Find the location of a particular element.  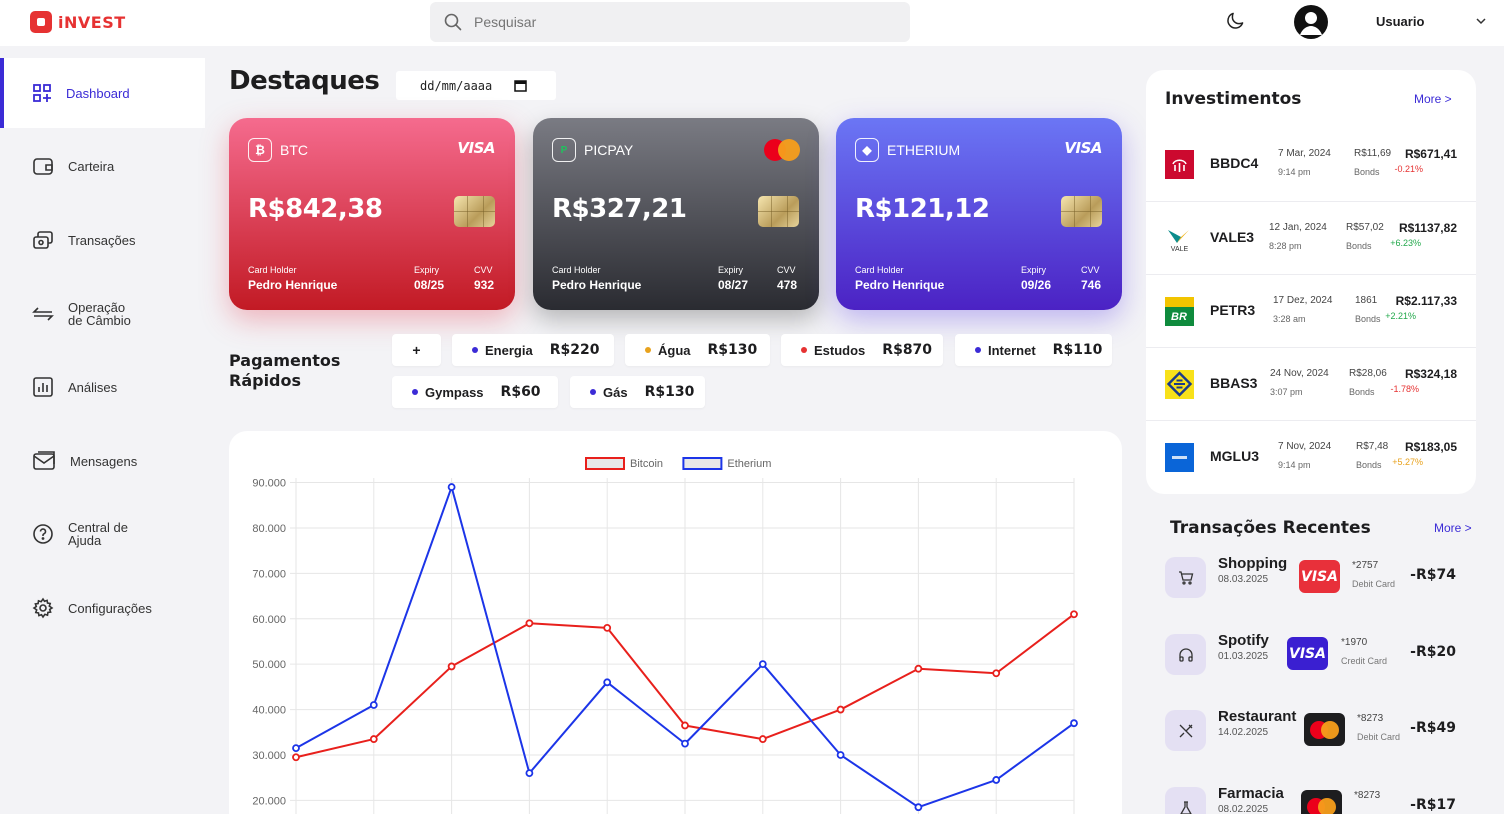

transaction-name: Spotify is located at coordinates (1243, 640).